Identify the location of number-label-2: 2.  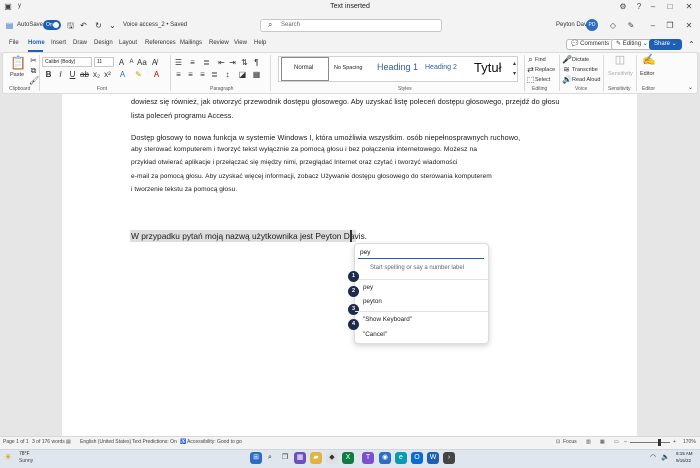
(353, 291).